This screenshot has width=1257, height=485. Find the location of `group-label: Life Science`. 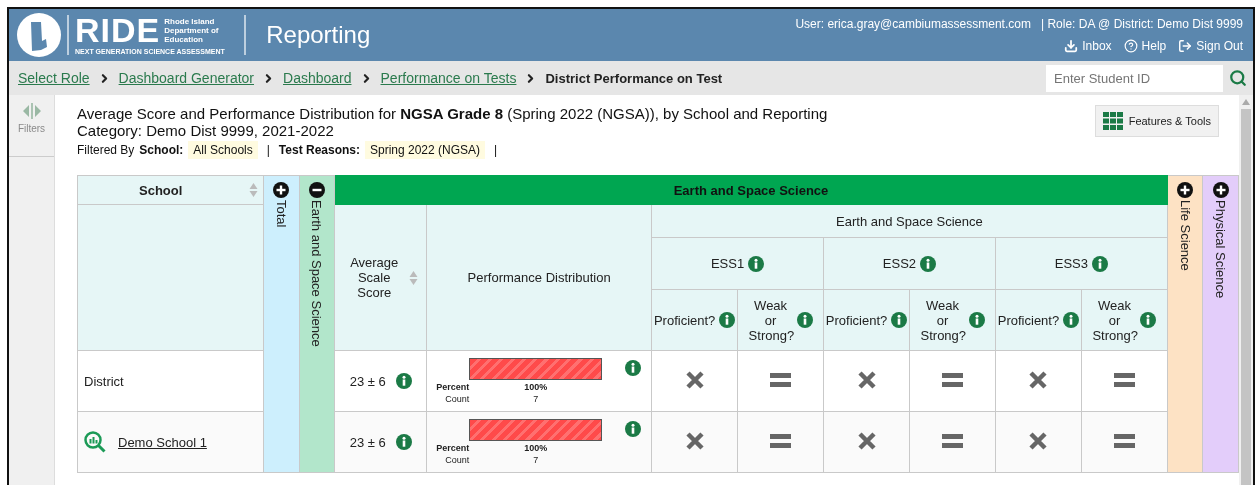

group-label: Life Science is located at coordinates (1185, 235).